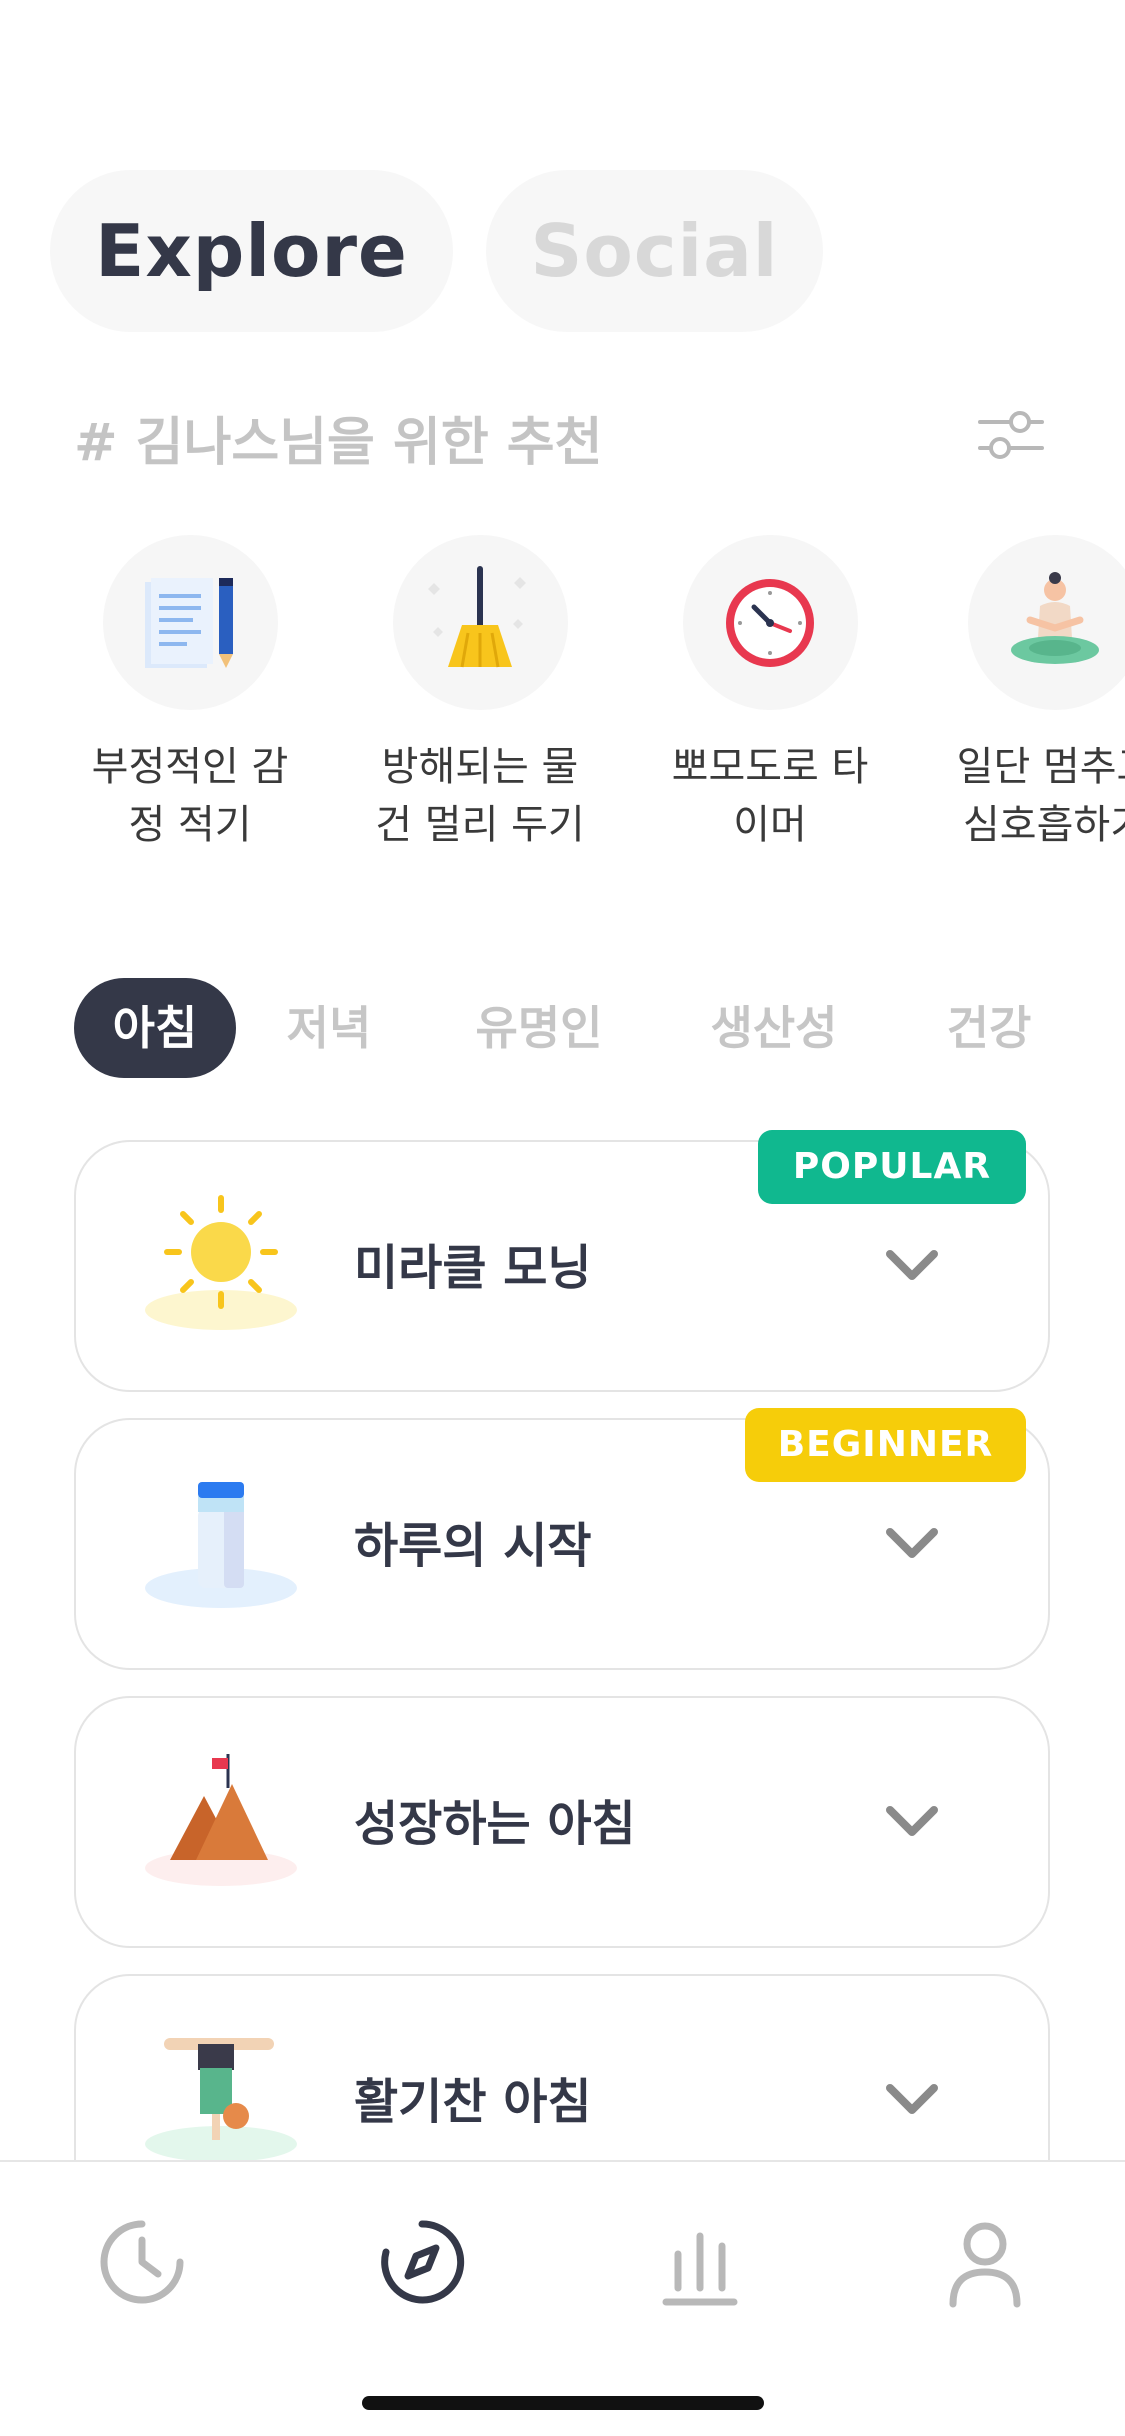 This screenshot has width=1125, height=2436. What do you see at coordinates (142, 2262) in the screenshot?
I see `history-icon` at bounding box center [142, 2262].